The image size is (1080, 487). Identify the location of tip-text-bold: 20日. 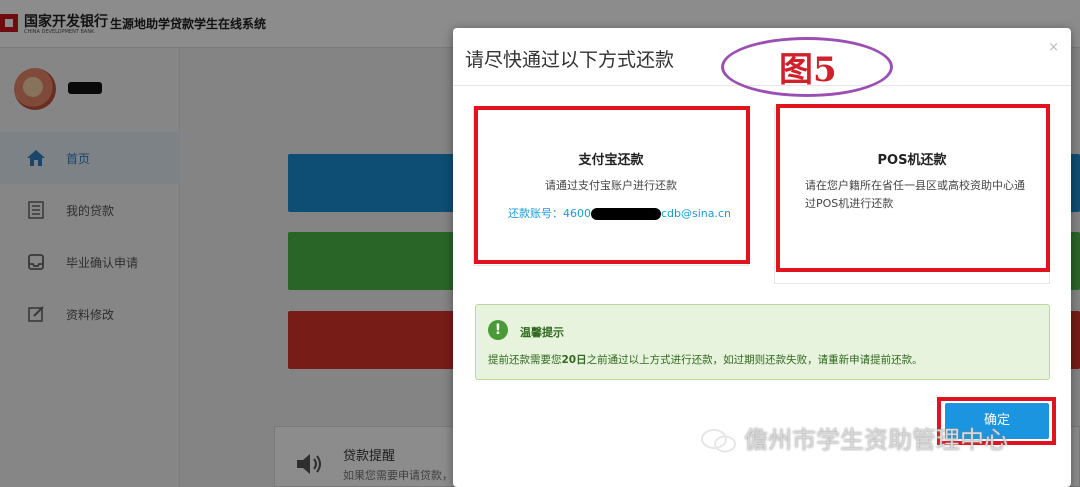
(574, 360).